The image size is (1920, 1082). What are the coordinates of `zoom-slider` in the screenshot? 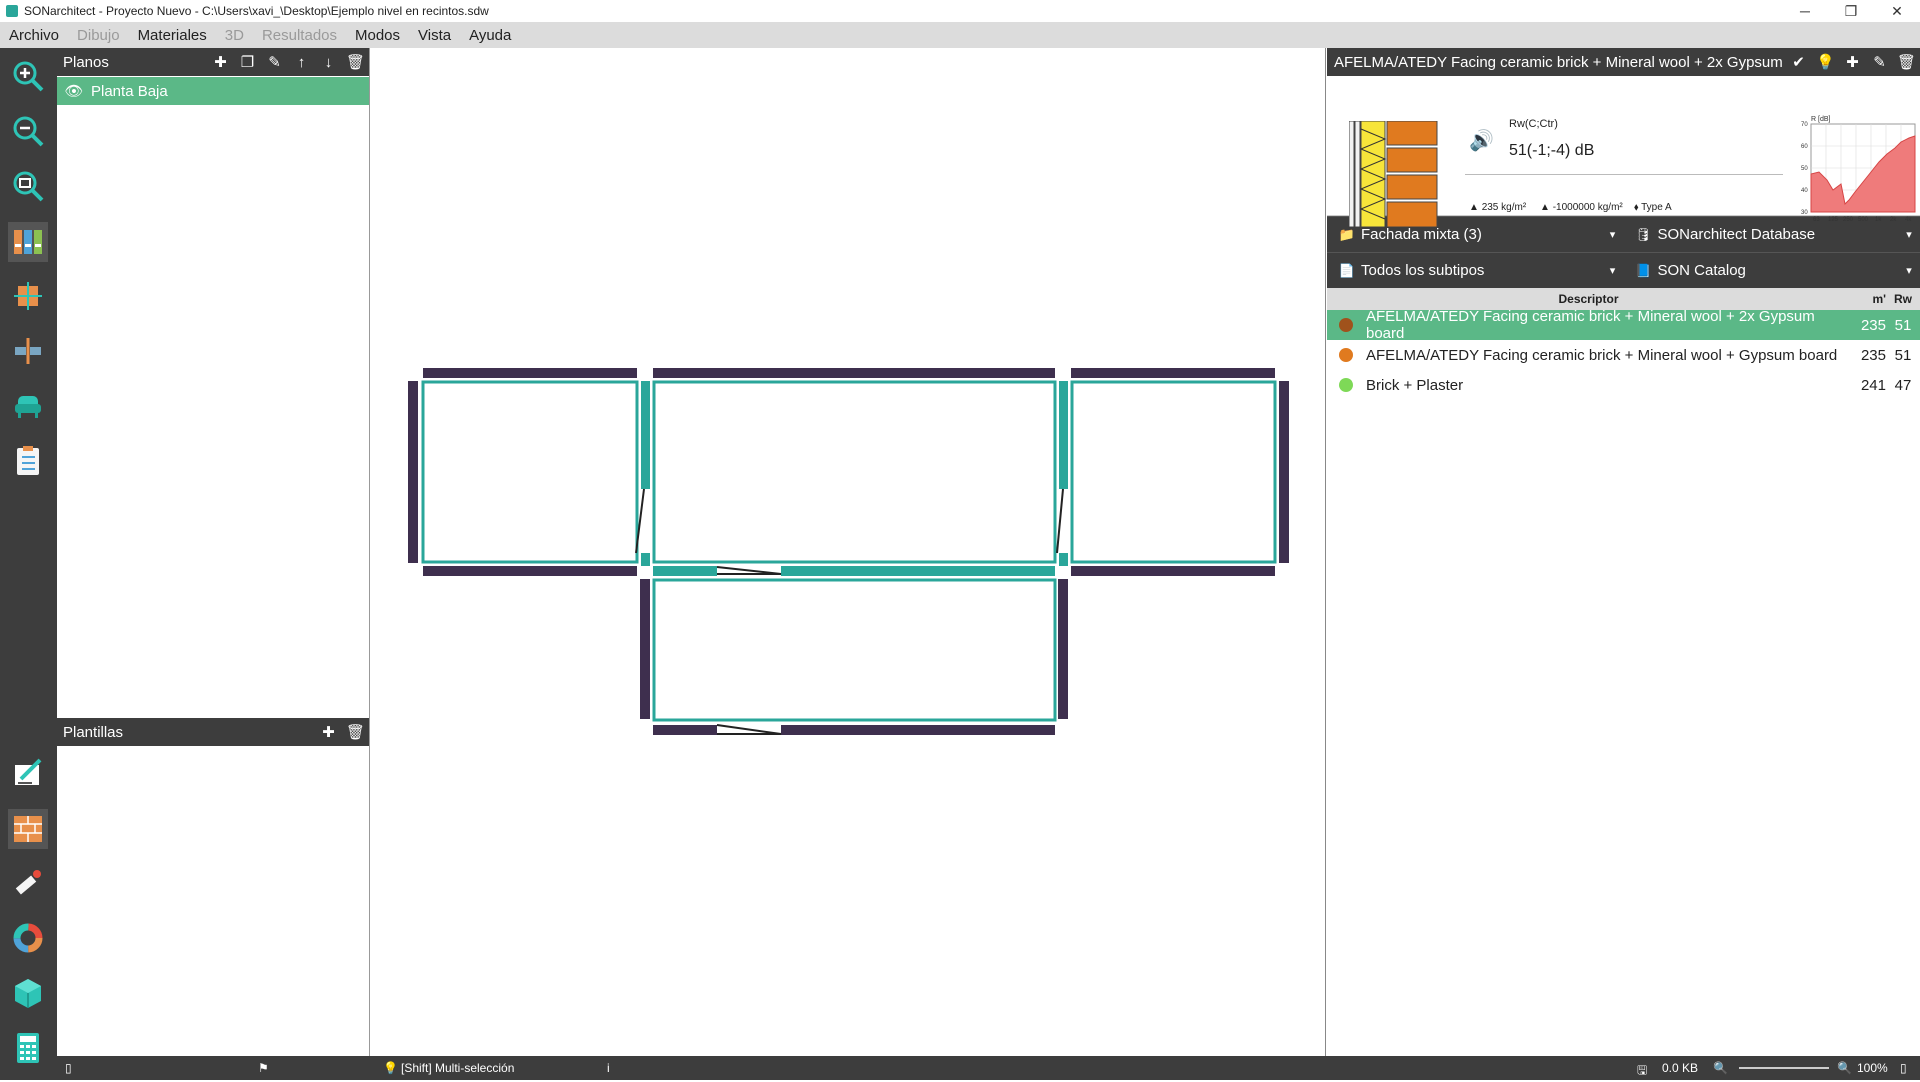 It's located at (1784, 1068).